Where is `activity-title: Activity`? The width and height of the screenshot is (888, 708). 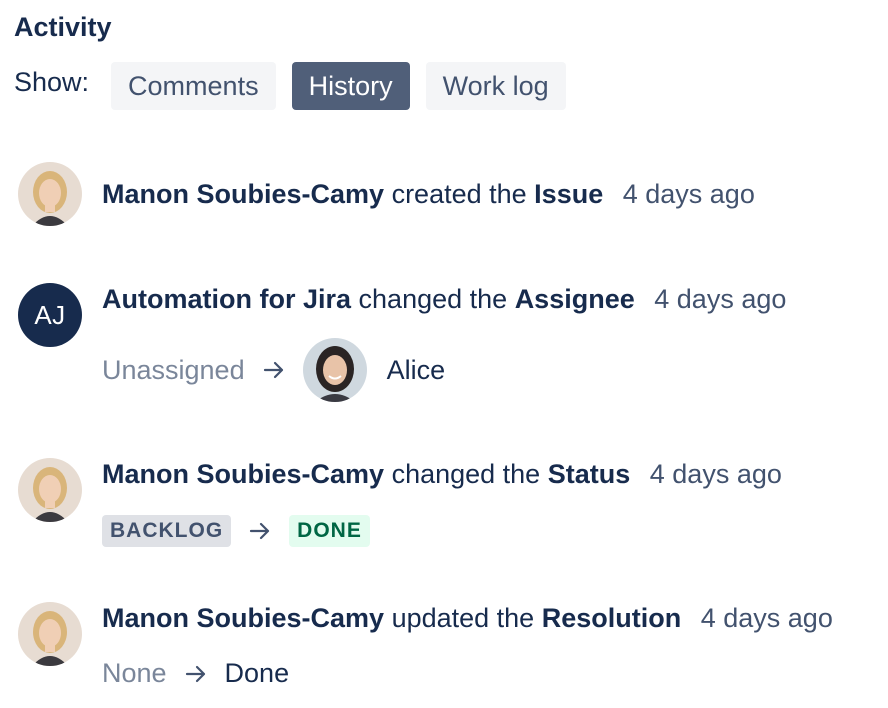 activity-title: Activity is located at coordinates (63, 27).